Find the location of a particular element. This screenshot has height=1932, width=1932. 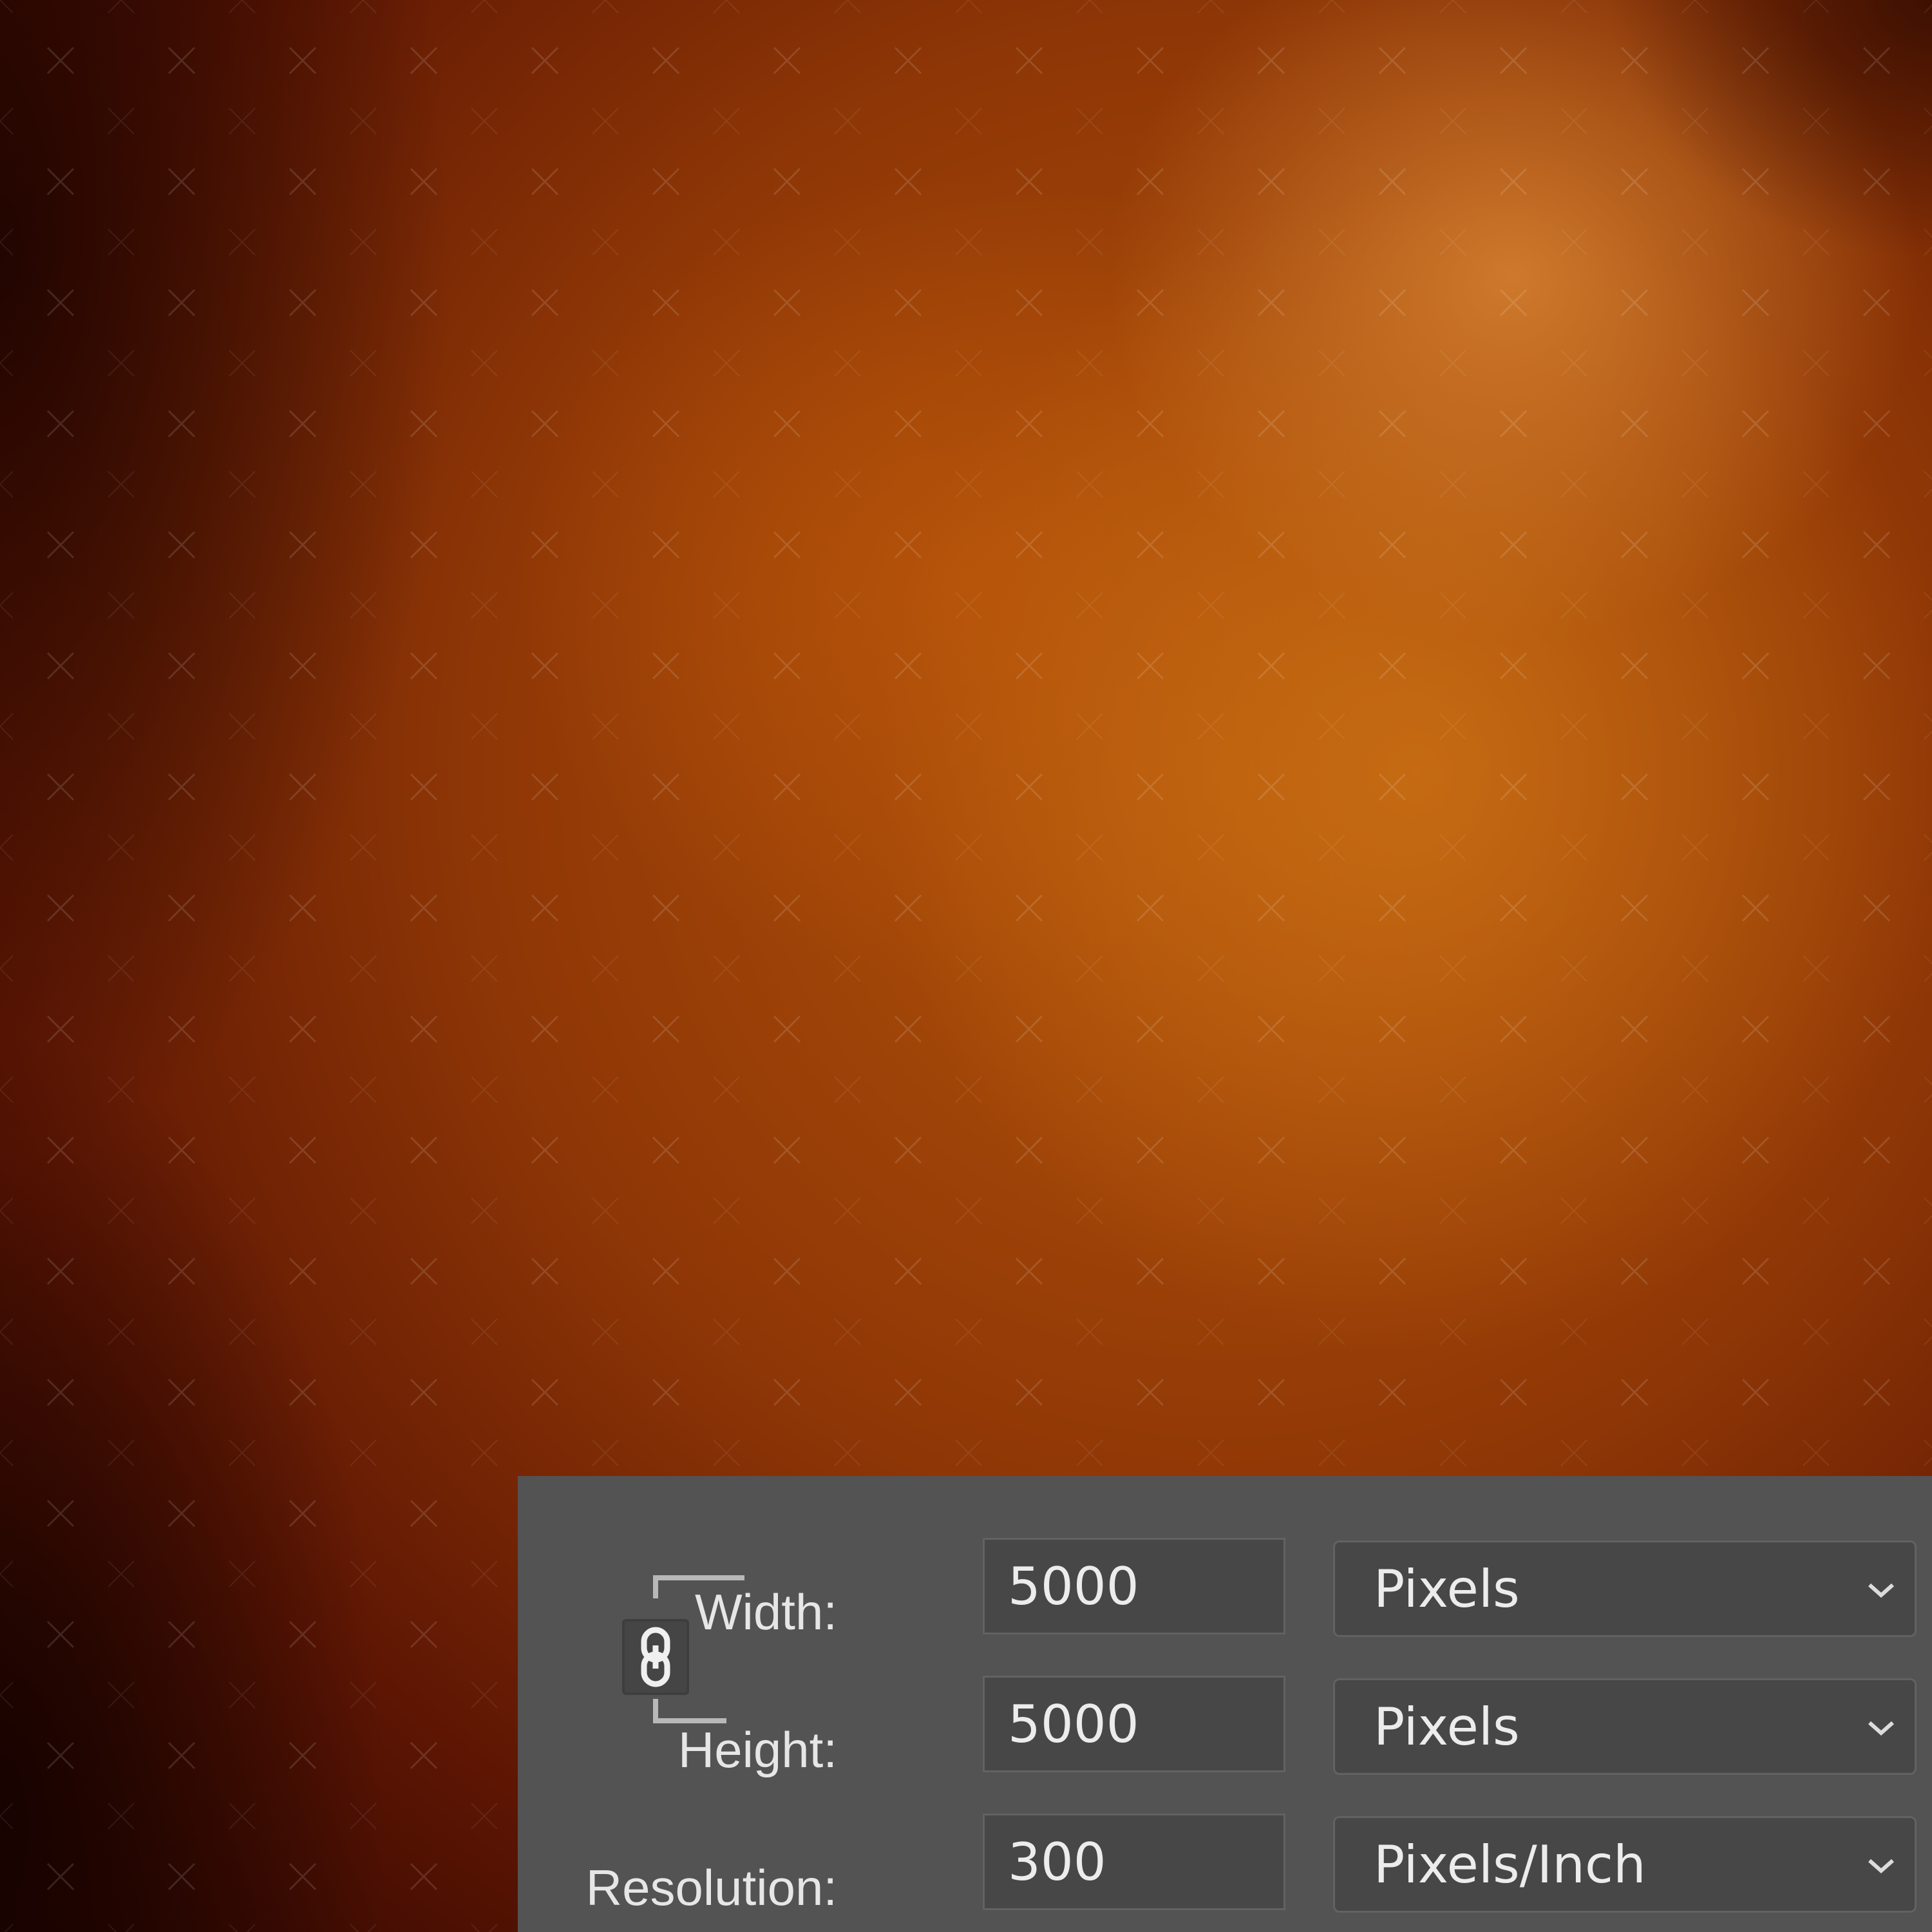

height-label: Height: is located at coordinates (757, 1750).